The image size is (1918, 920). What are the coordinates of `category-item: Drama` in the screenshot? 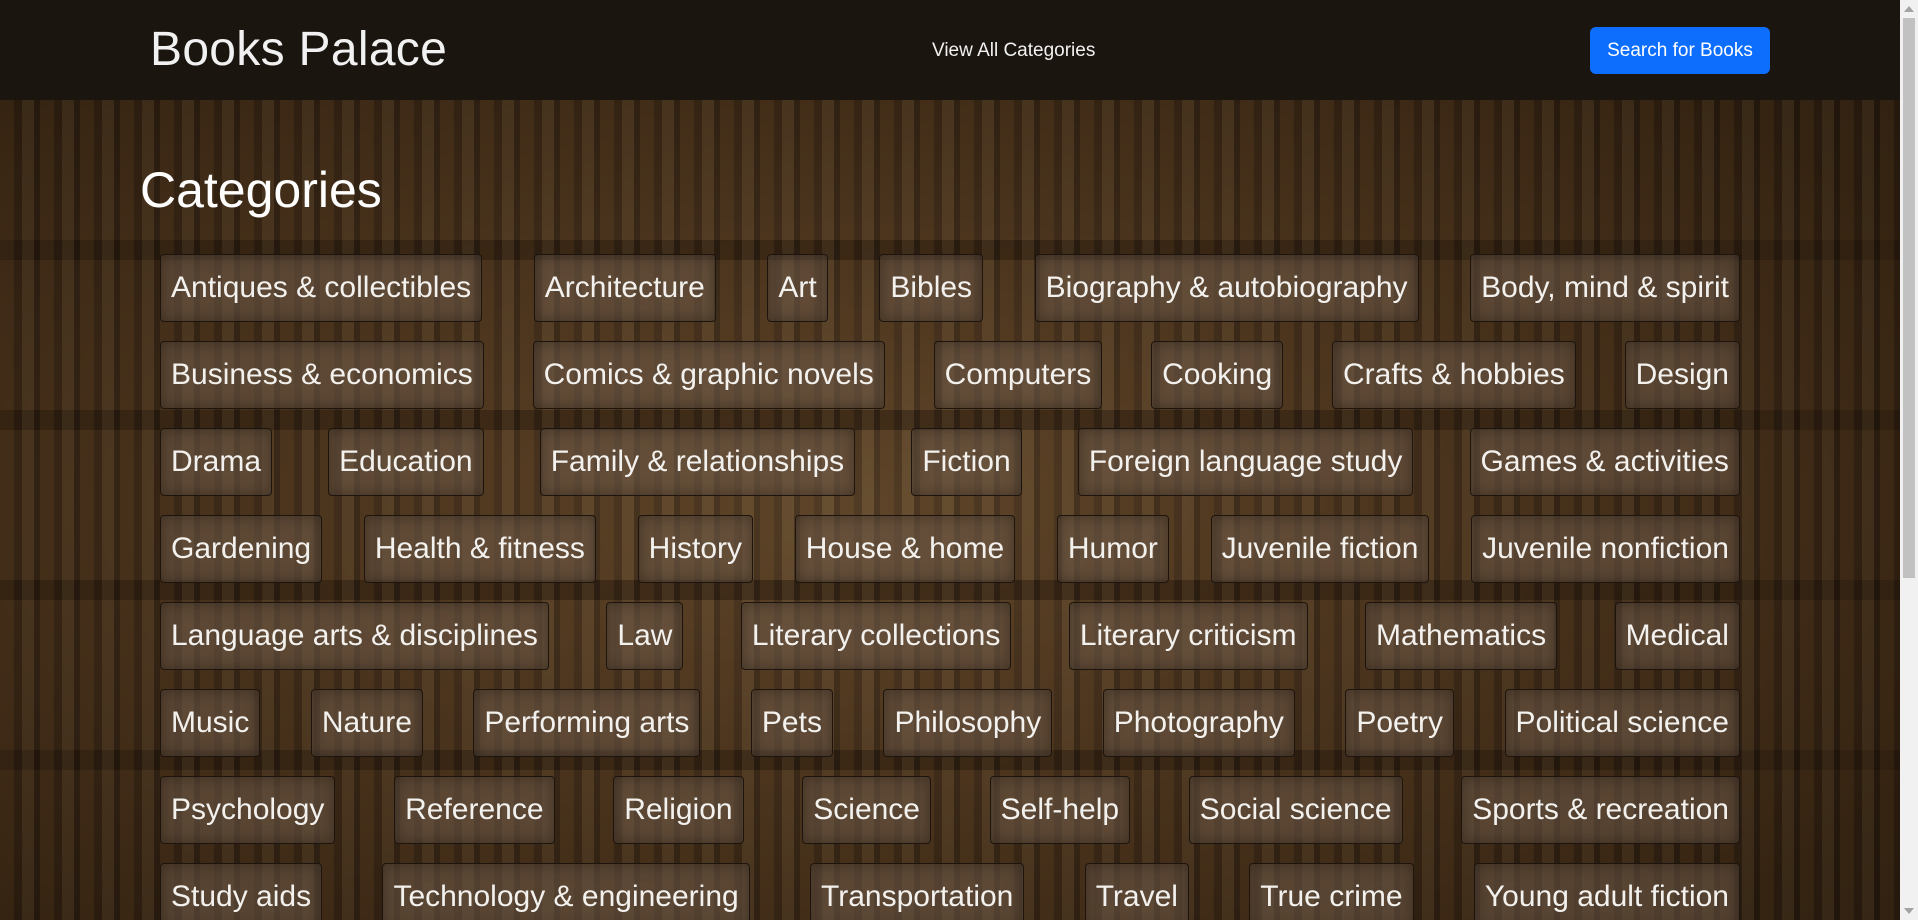 It's located at (216, 462).